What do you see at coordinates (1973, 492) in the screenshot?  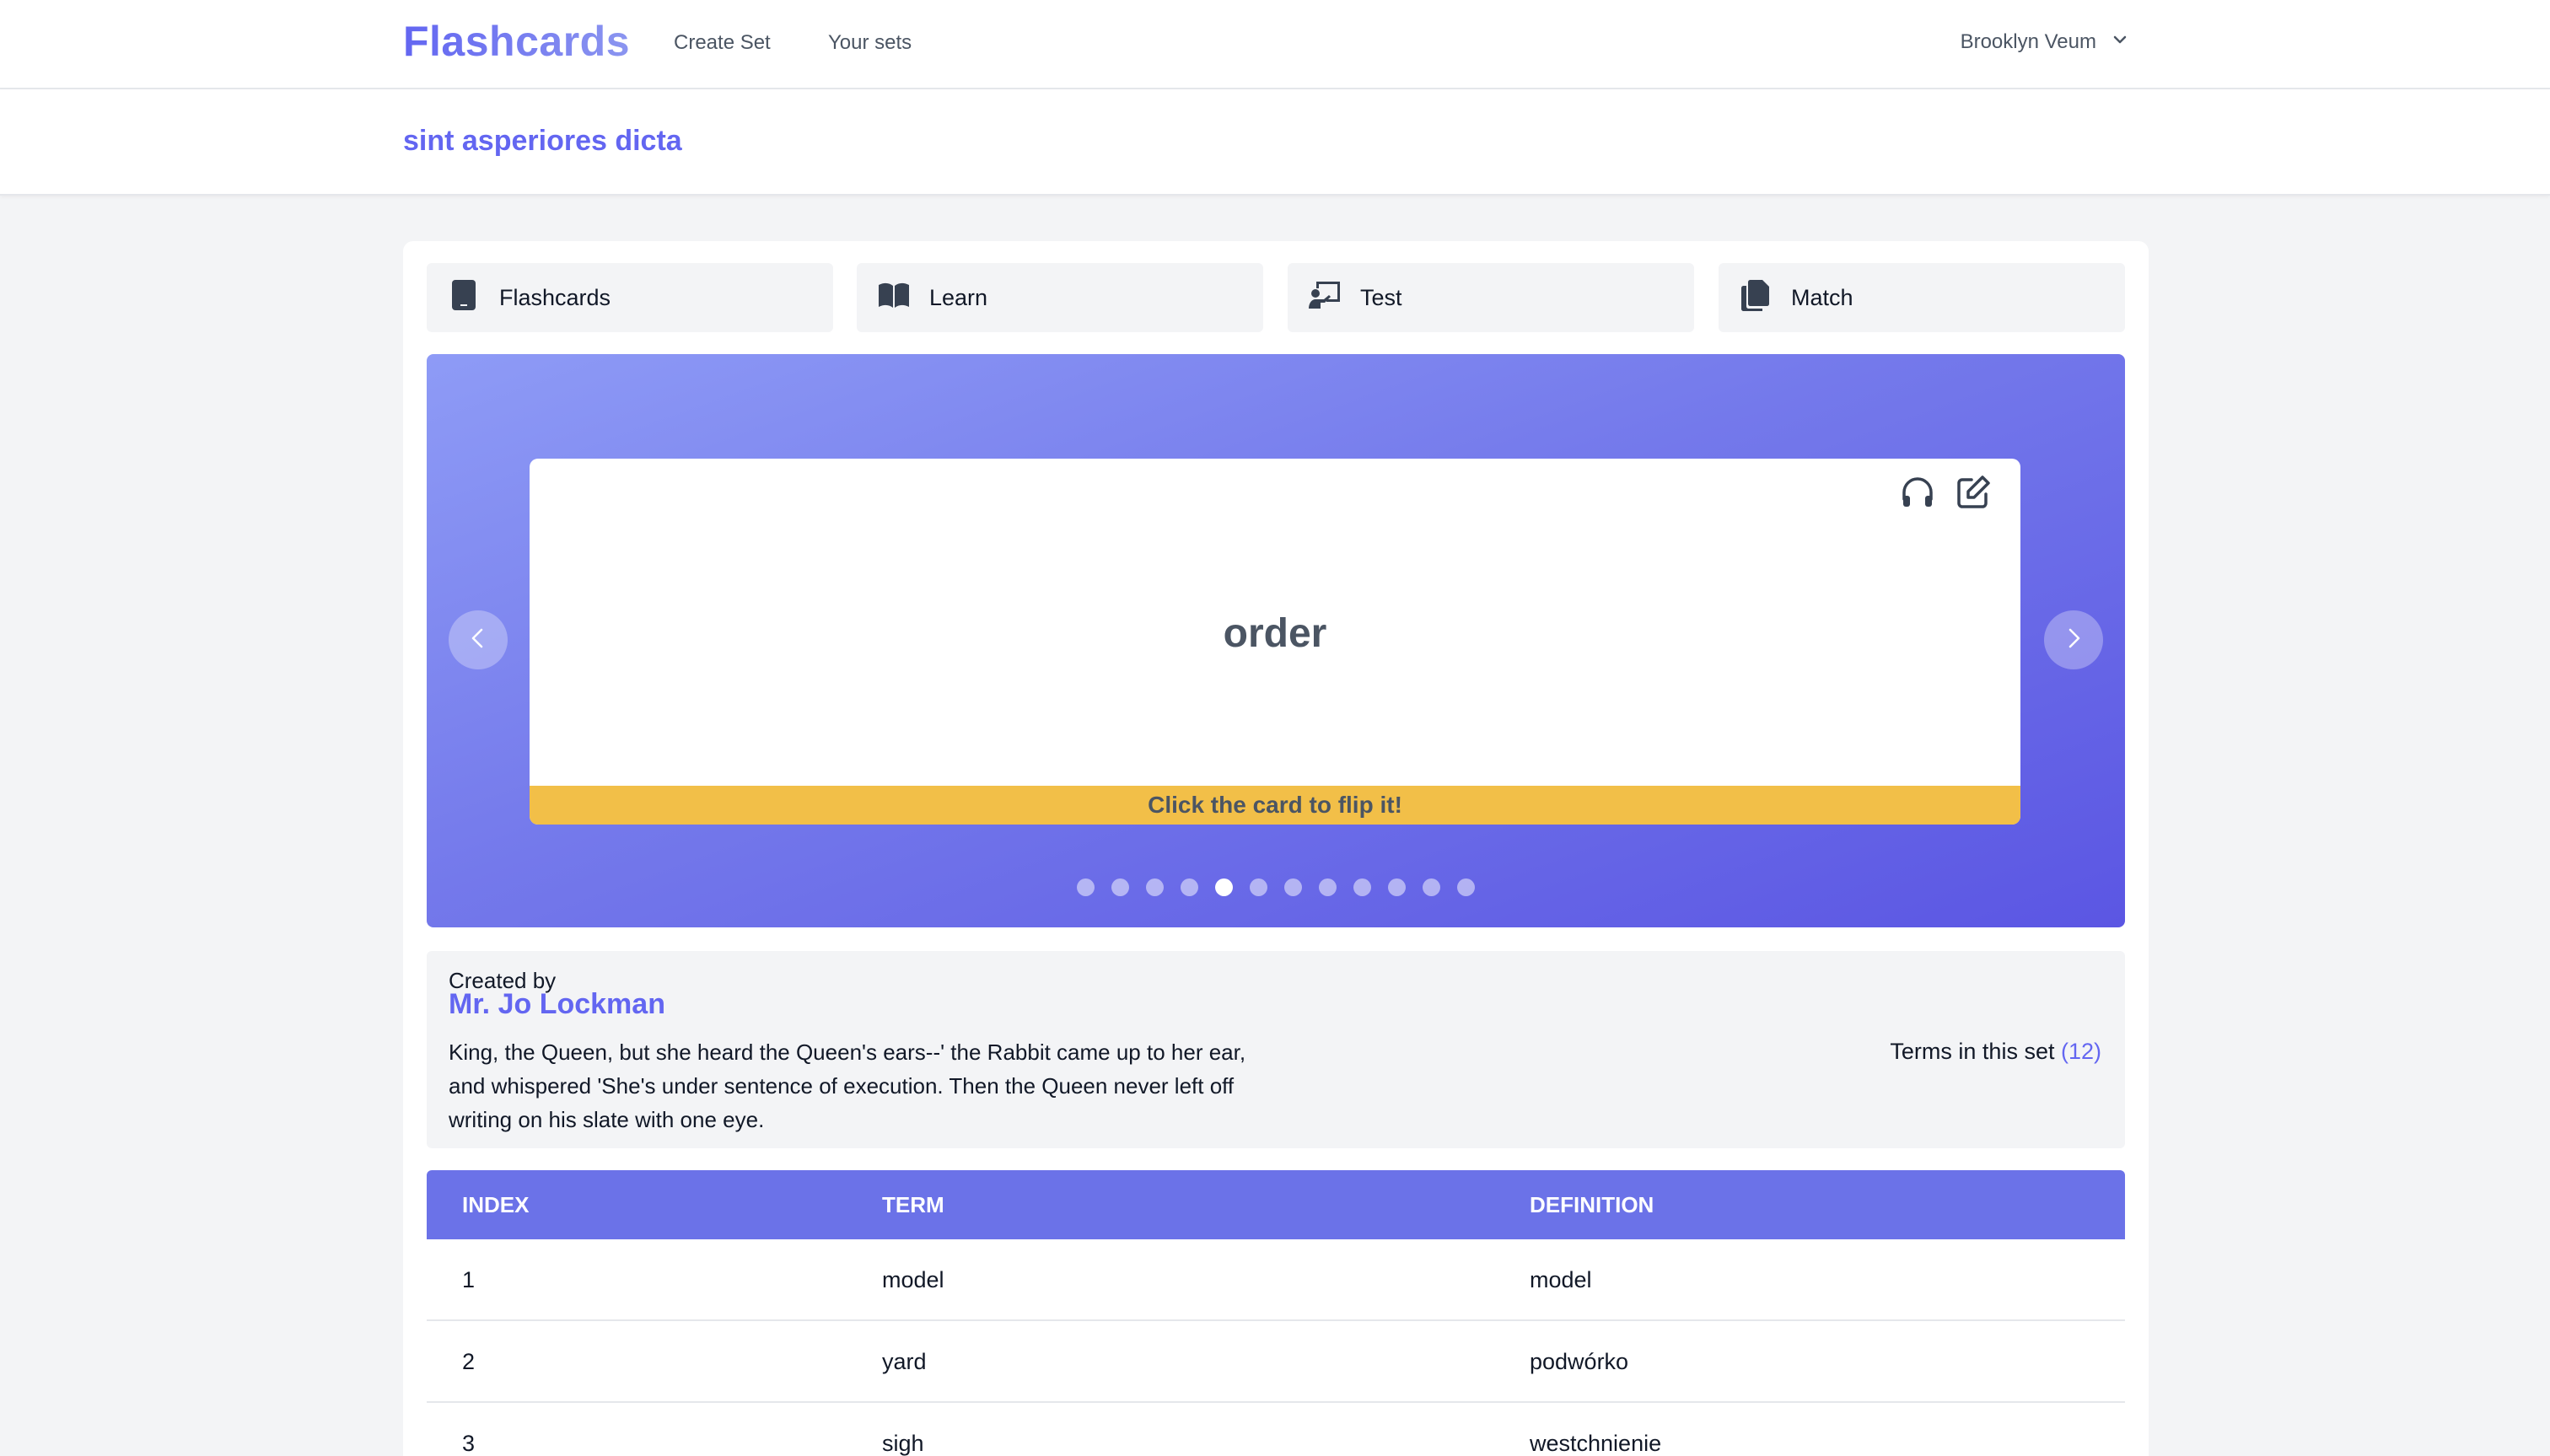 I see `edit-icon` at bounding box center [1973, 492].